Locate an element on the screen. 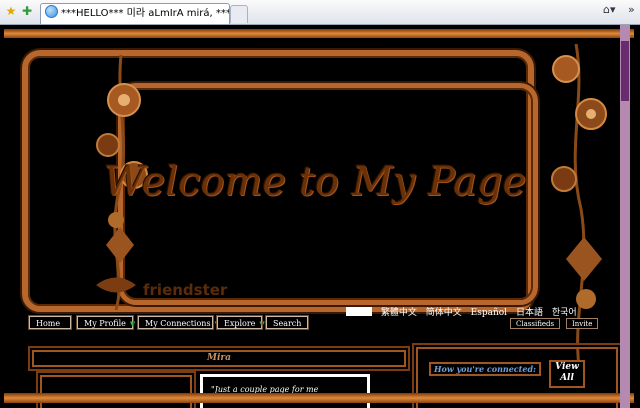  view-all-line2: All is located at coordinates (567, 378).